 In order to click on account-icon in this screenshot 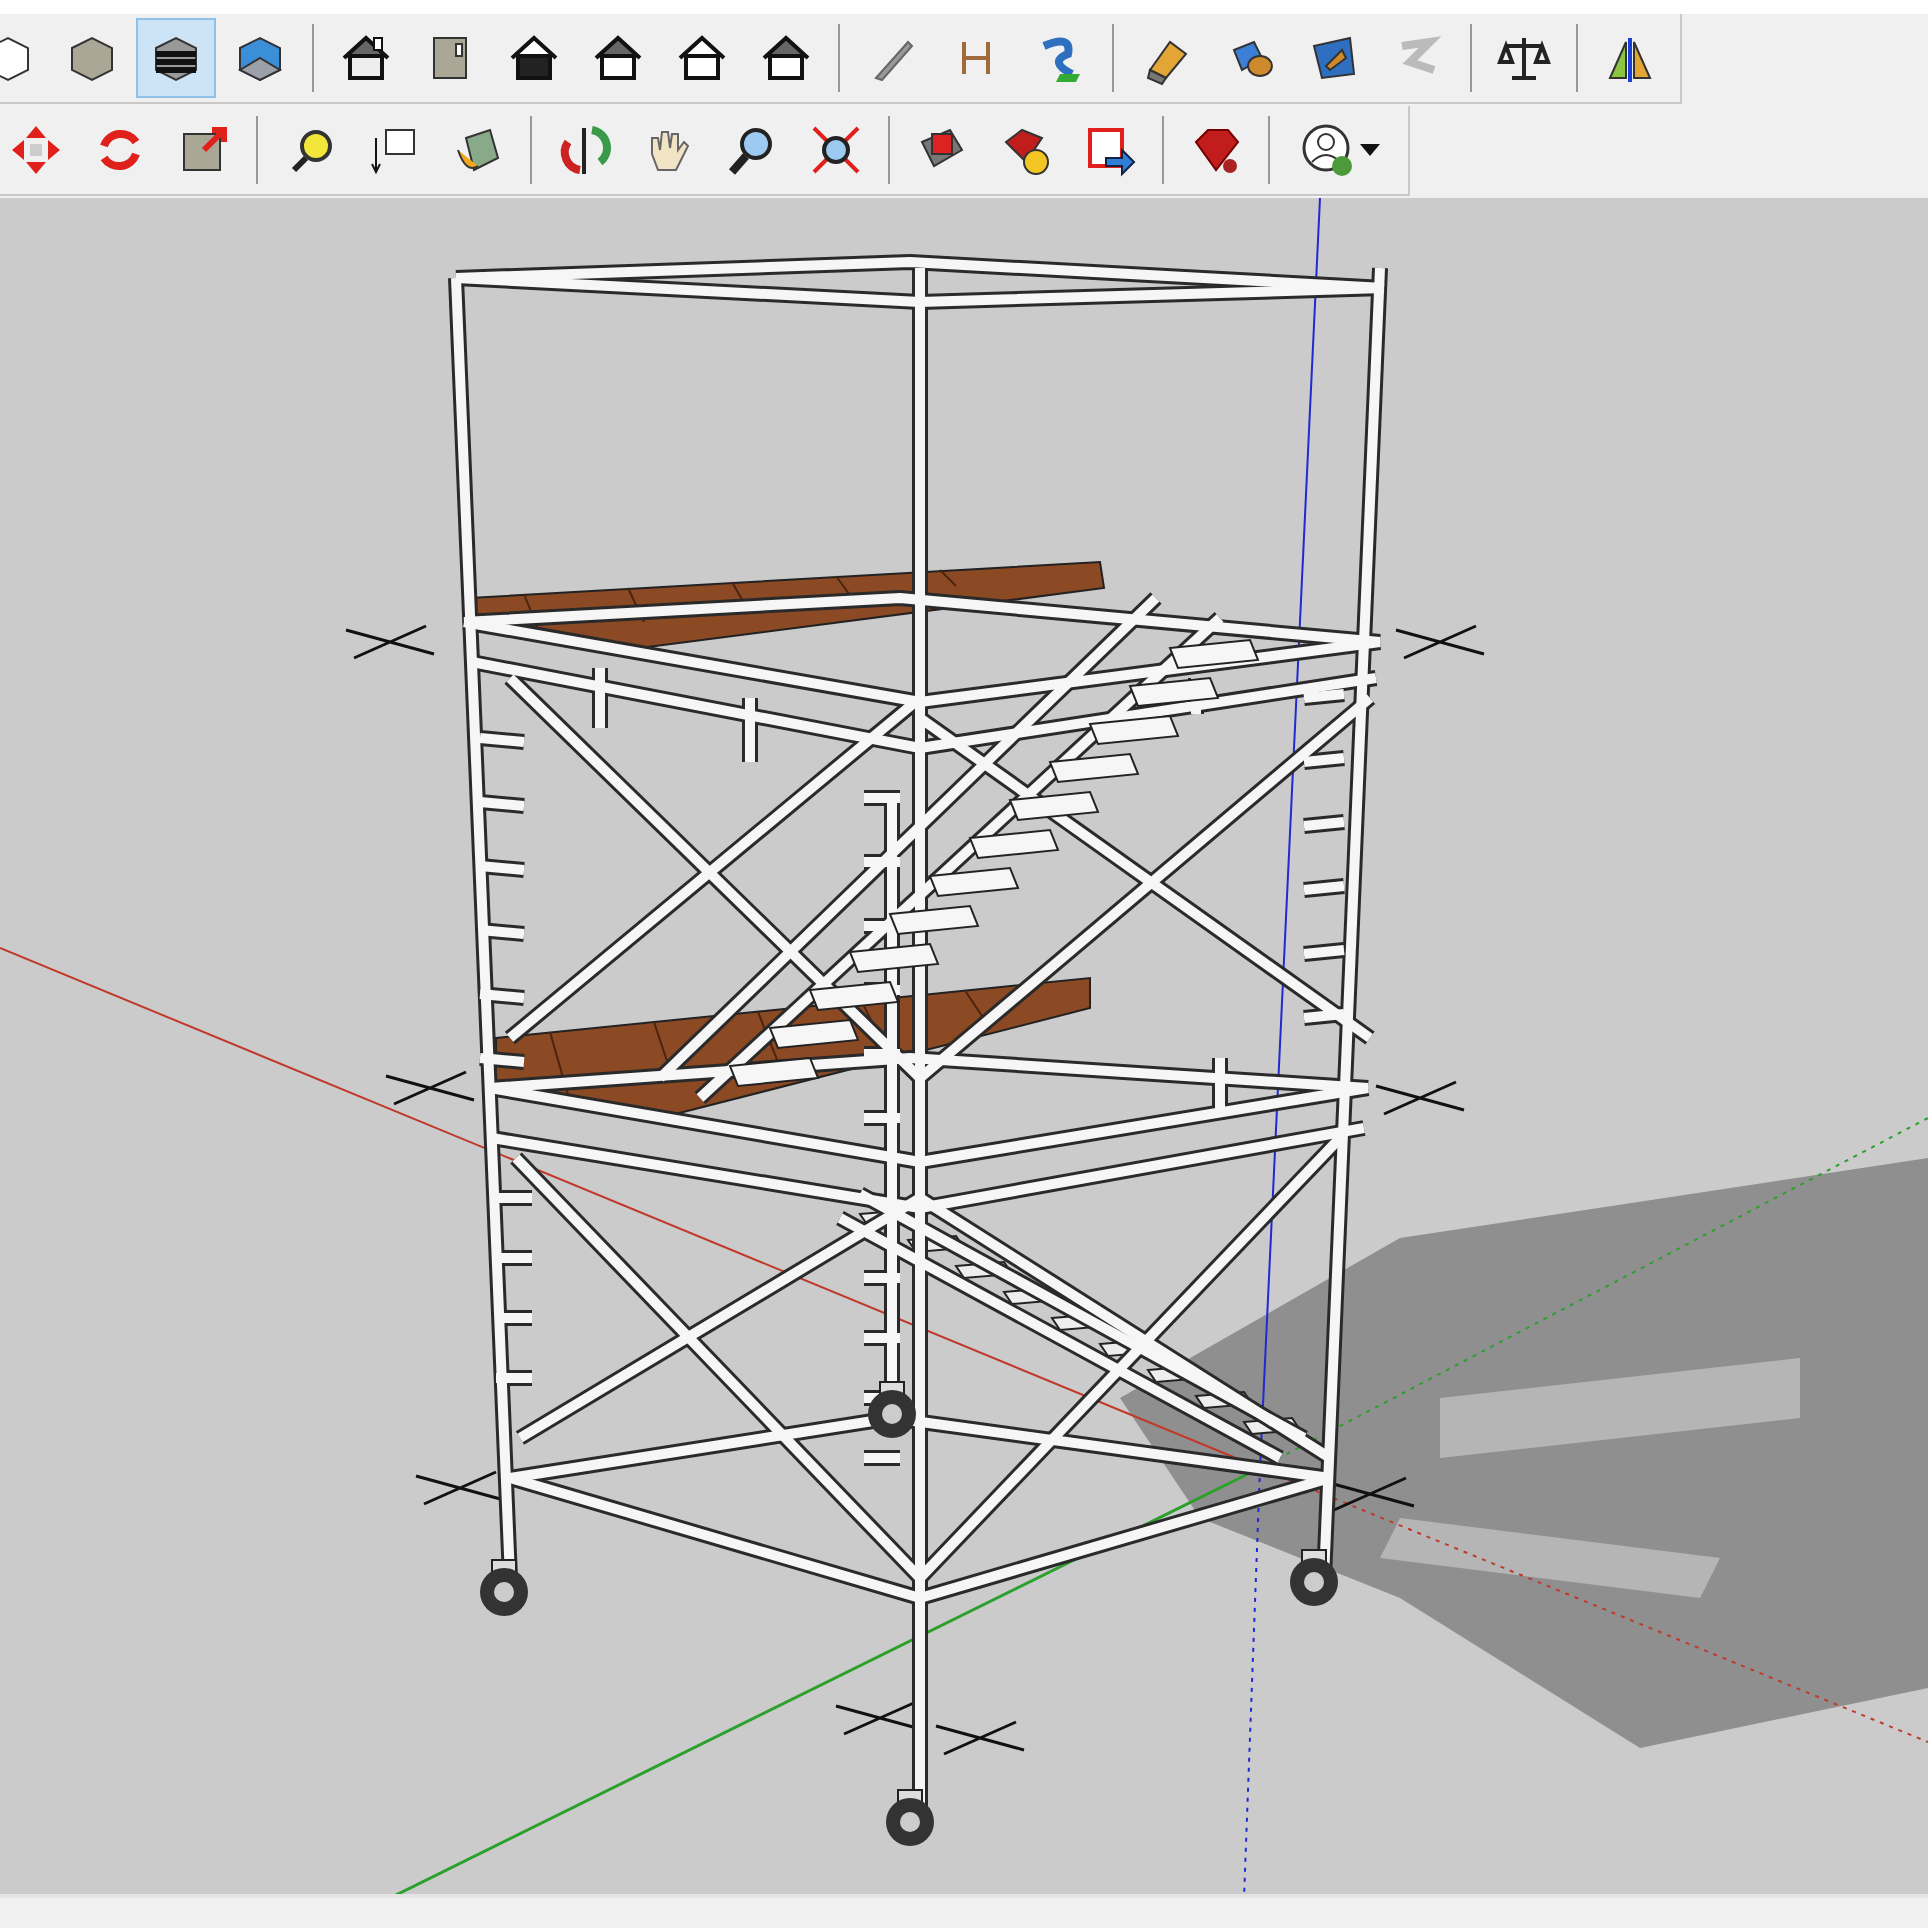, I will do `click(1328, 150)`.